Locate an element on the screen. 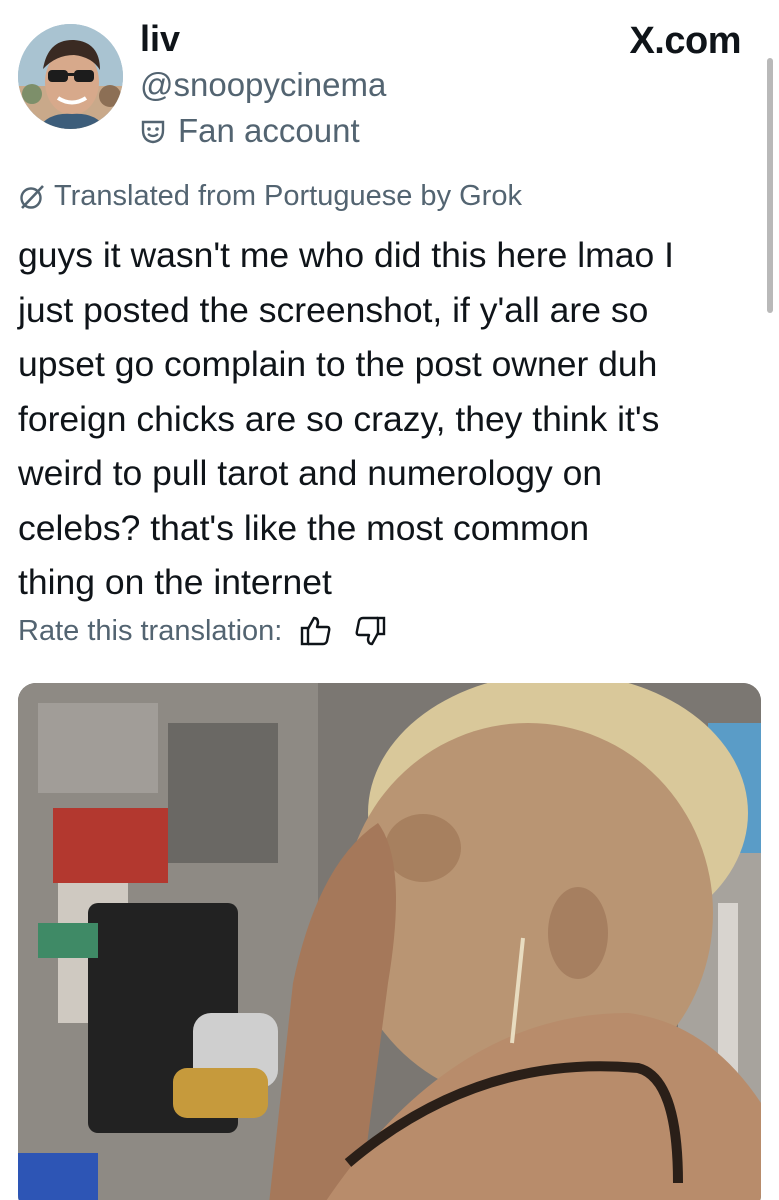  translation-notice: Translated from Portuguese by Grok is located at coordinates (270, 196).